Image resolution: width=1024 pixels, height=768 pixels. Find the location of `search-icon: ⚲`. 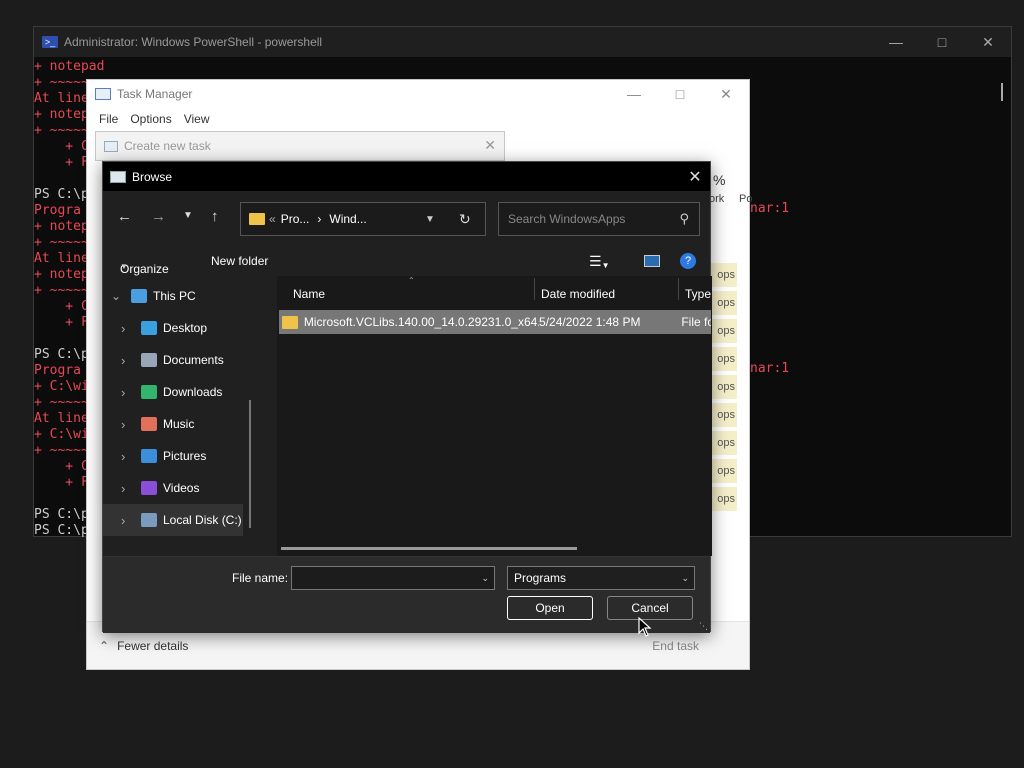

search-icon: ⚲ is located at coordinates (684, 218).